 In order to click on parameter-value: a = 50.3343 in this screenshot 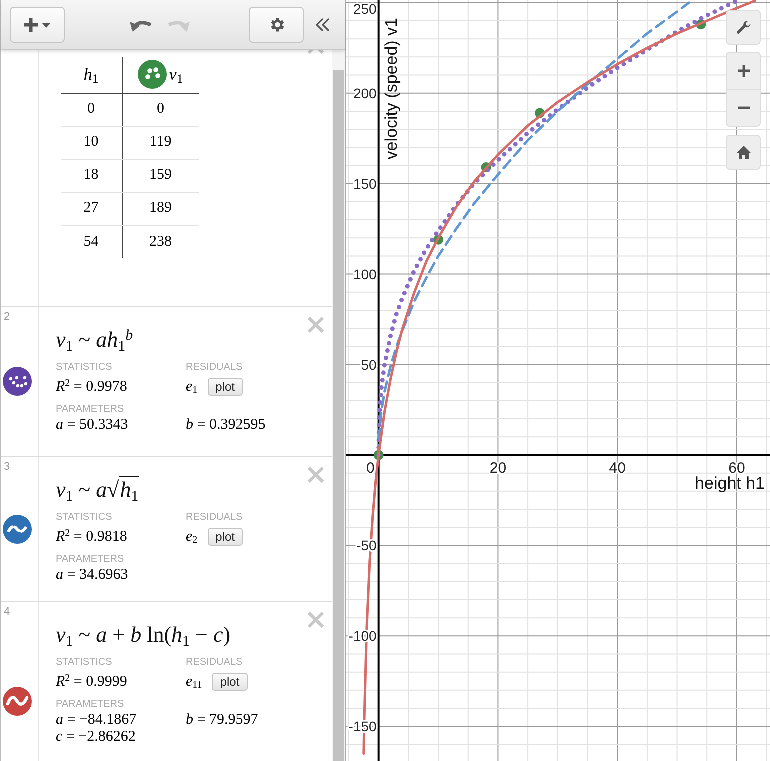, I will do `click(93, 425)`.